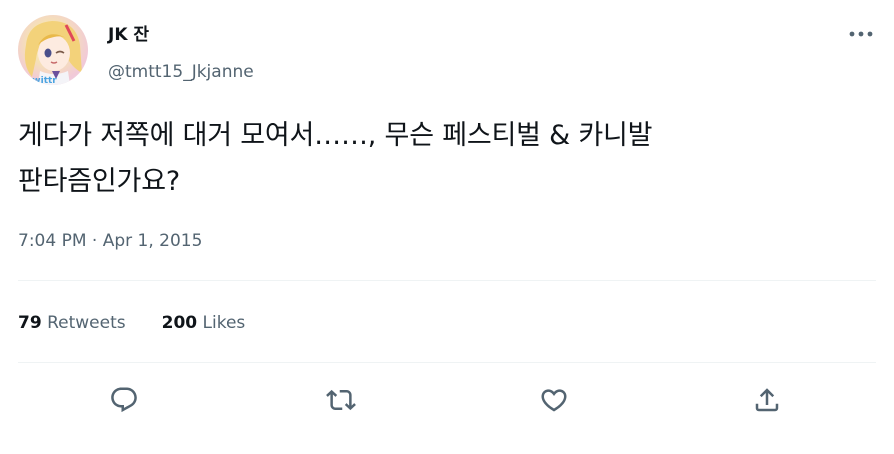  I want to click on tweet-stats: 79 Retweets 200 Likes, so click(131, 323).